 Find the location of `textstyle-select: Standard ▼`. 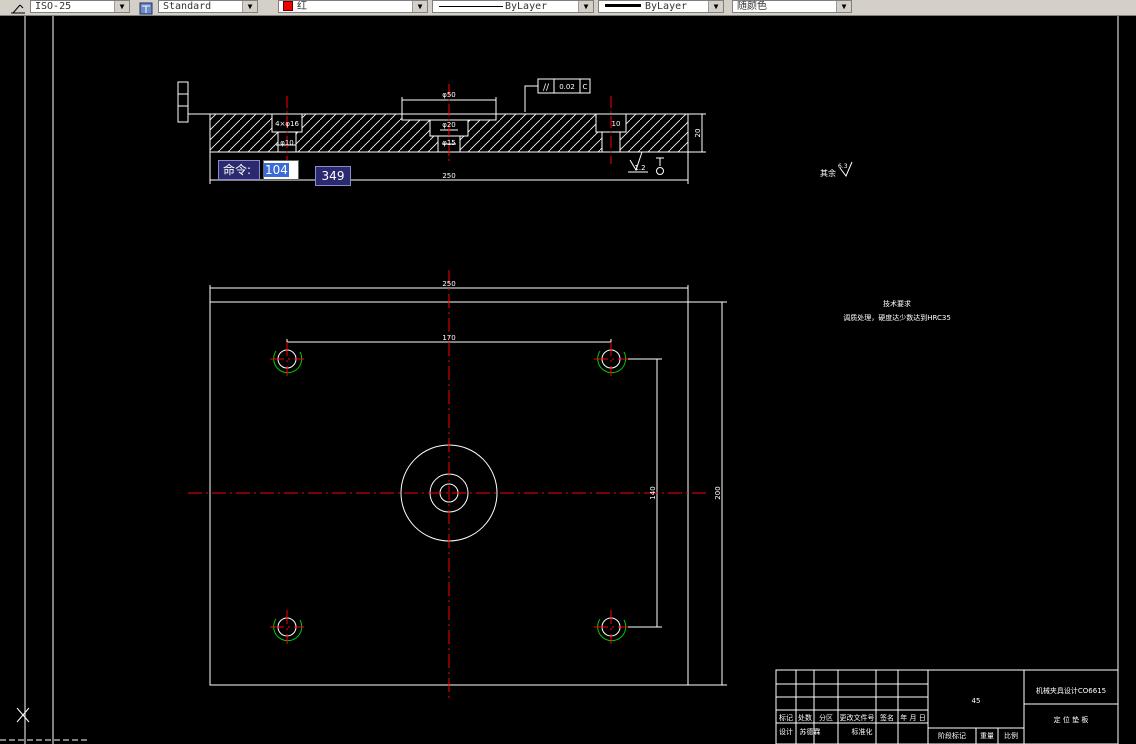

textstyle-select: Standard ▼ is located at coordinates (208, 6).